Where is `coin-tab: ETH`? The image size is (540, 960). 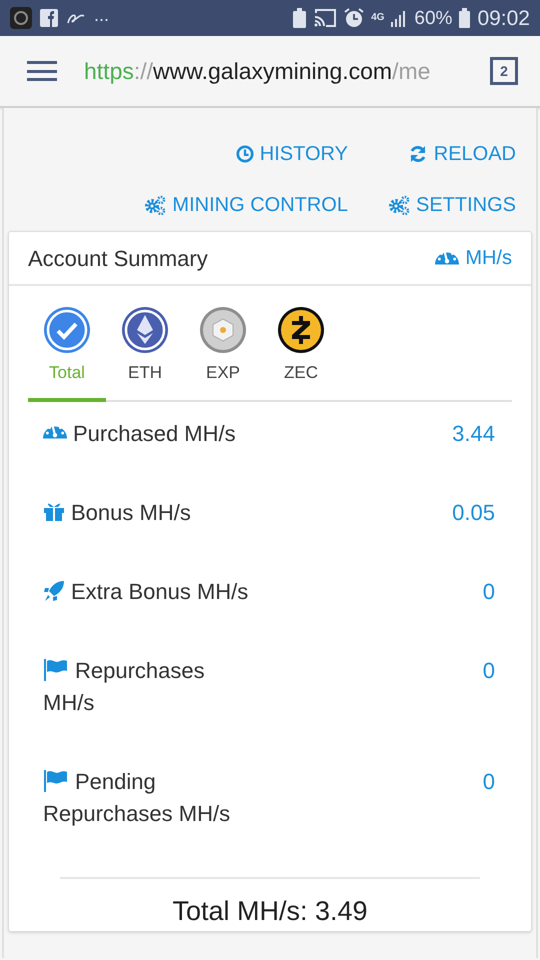 coin-tab: ETH is located at coordinates (145, 354).